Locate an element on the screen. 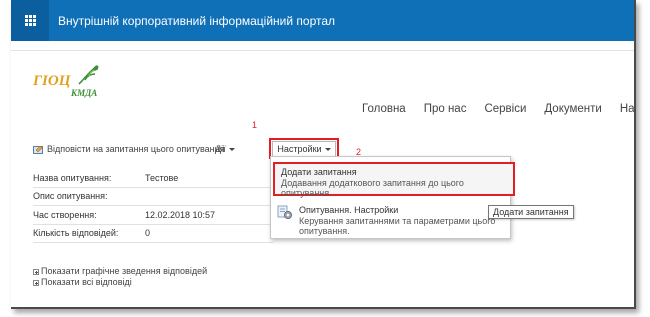 This screenshot has width=650, height=317. settings-gear-icon is located at coordinates (284, 212).